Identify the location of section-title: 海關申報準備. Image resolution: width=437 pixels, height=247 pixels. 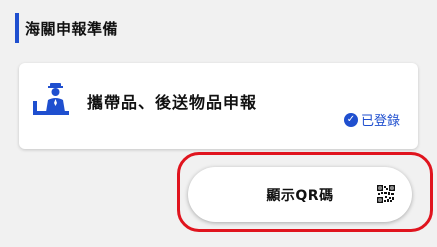
(72, 28).